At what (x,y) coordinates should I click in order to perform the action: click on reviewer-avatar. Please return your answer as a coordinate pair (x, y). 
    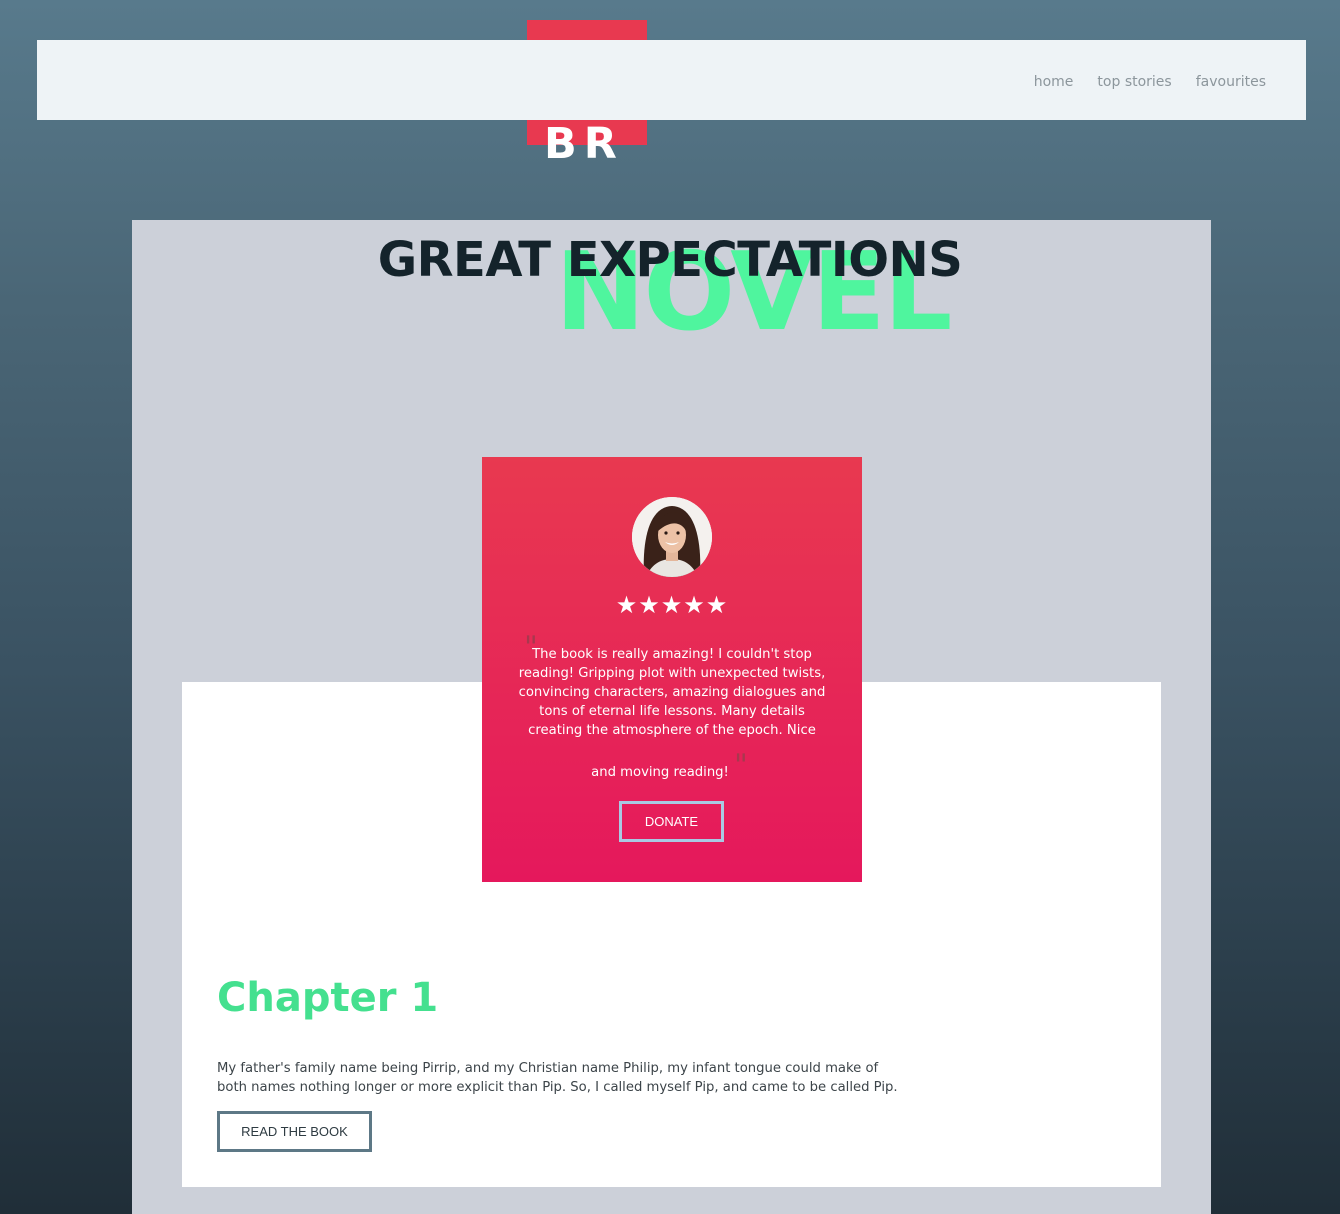
    Looking at the image, I should click on (672, 537).